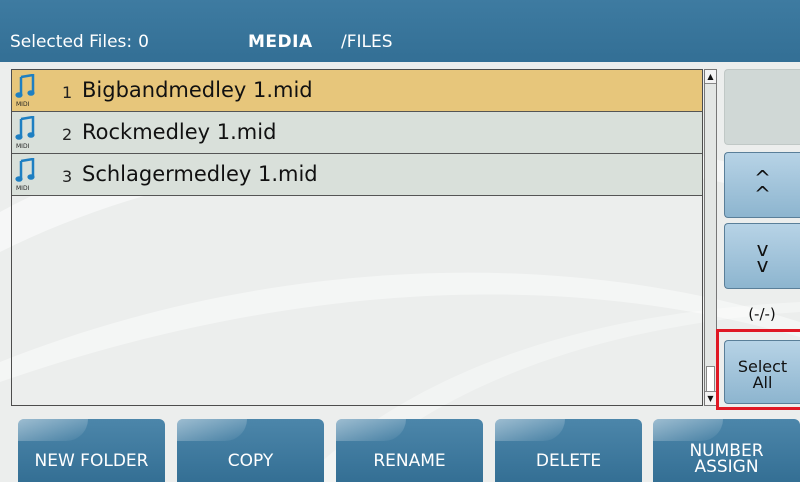  I want to click on header-bar: Selected Files: 0 MEDIA /FILES, so click(400, 31).